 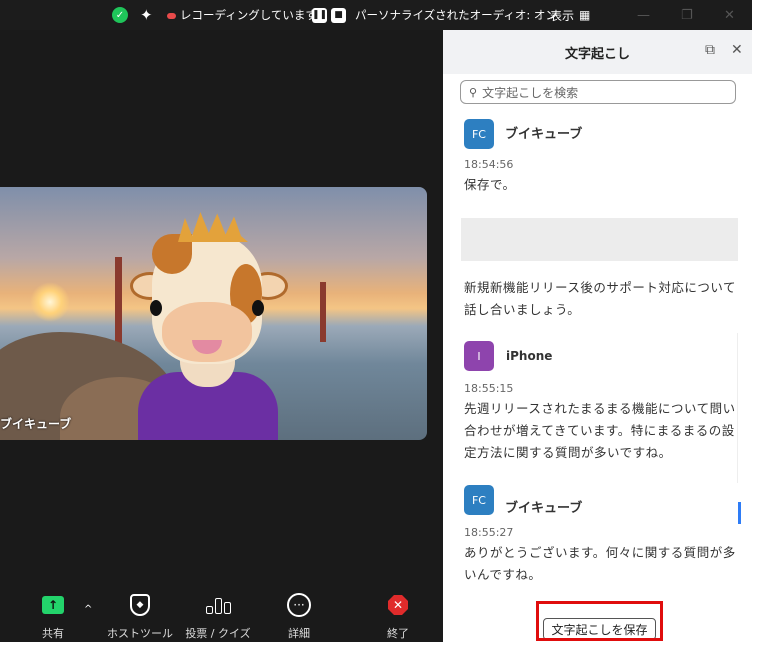 I want to click on transcript-avatar: I, so click(x=479, y=356).